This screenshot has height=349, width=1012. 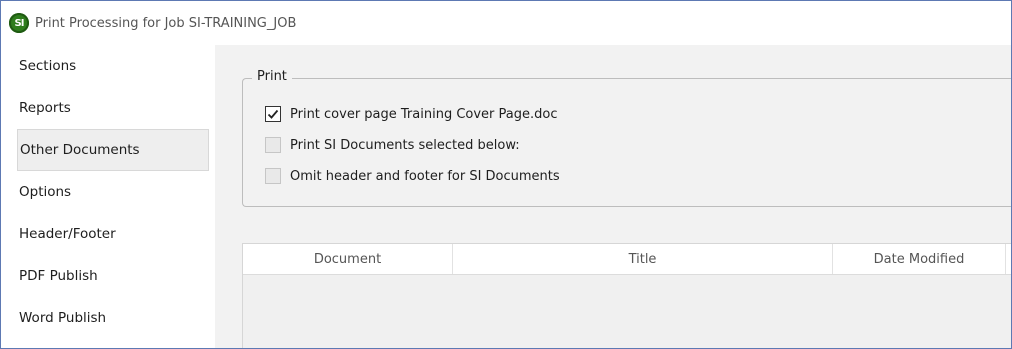 I want to click on sidebar-item-label: Other Documents, so click(x=80, y=150).